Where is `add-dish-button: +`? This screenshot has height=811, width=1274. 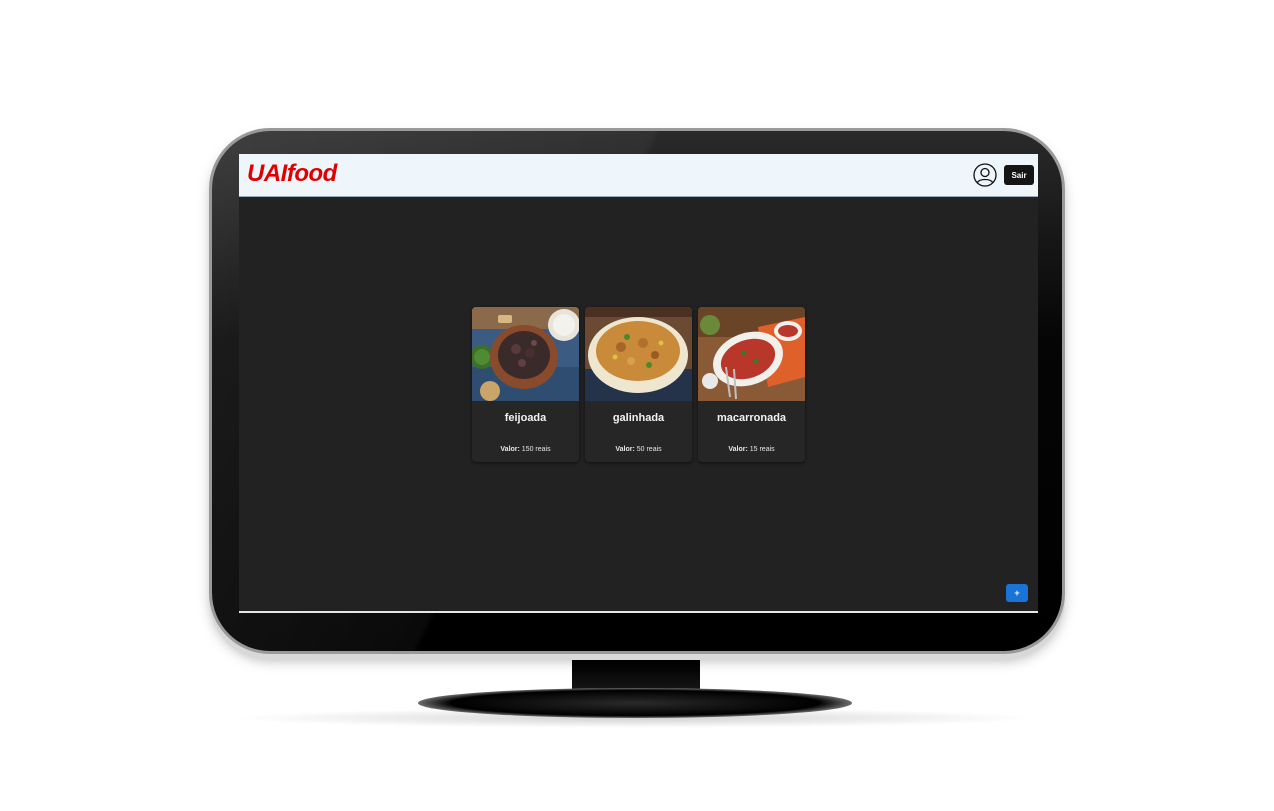 add-dish-button: + is located at coordinates (1017, 593).